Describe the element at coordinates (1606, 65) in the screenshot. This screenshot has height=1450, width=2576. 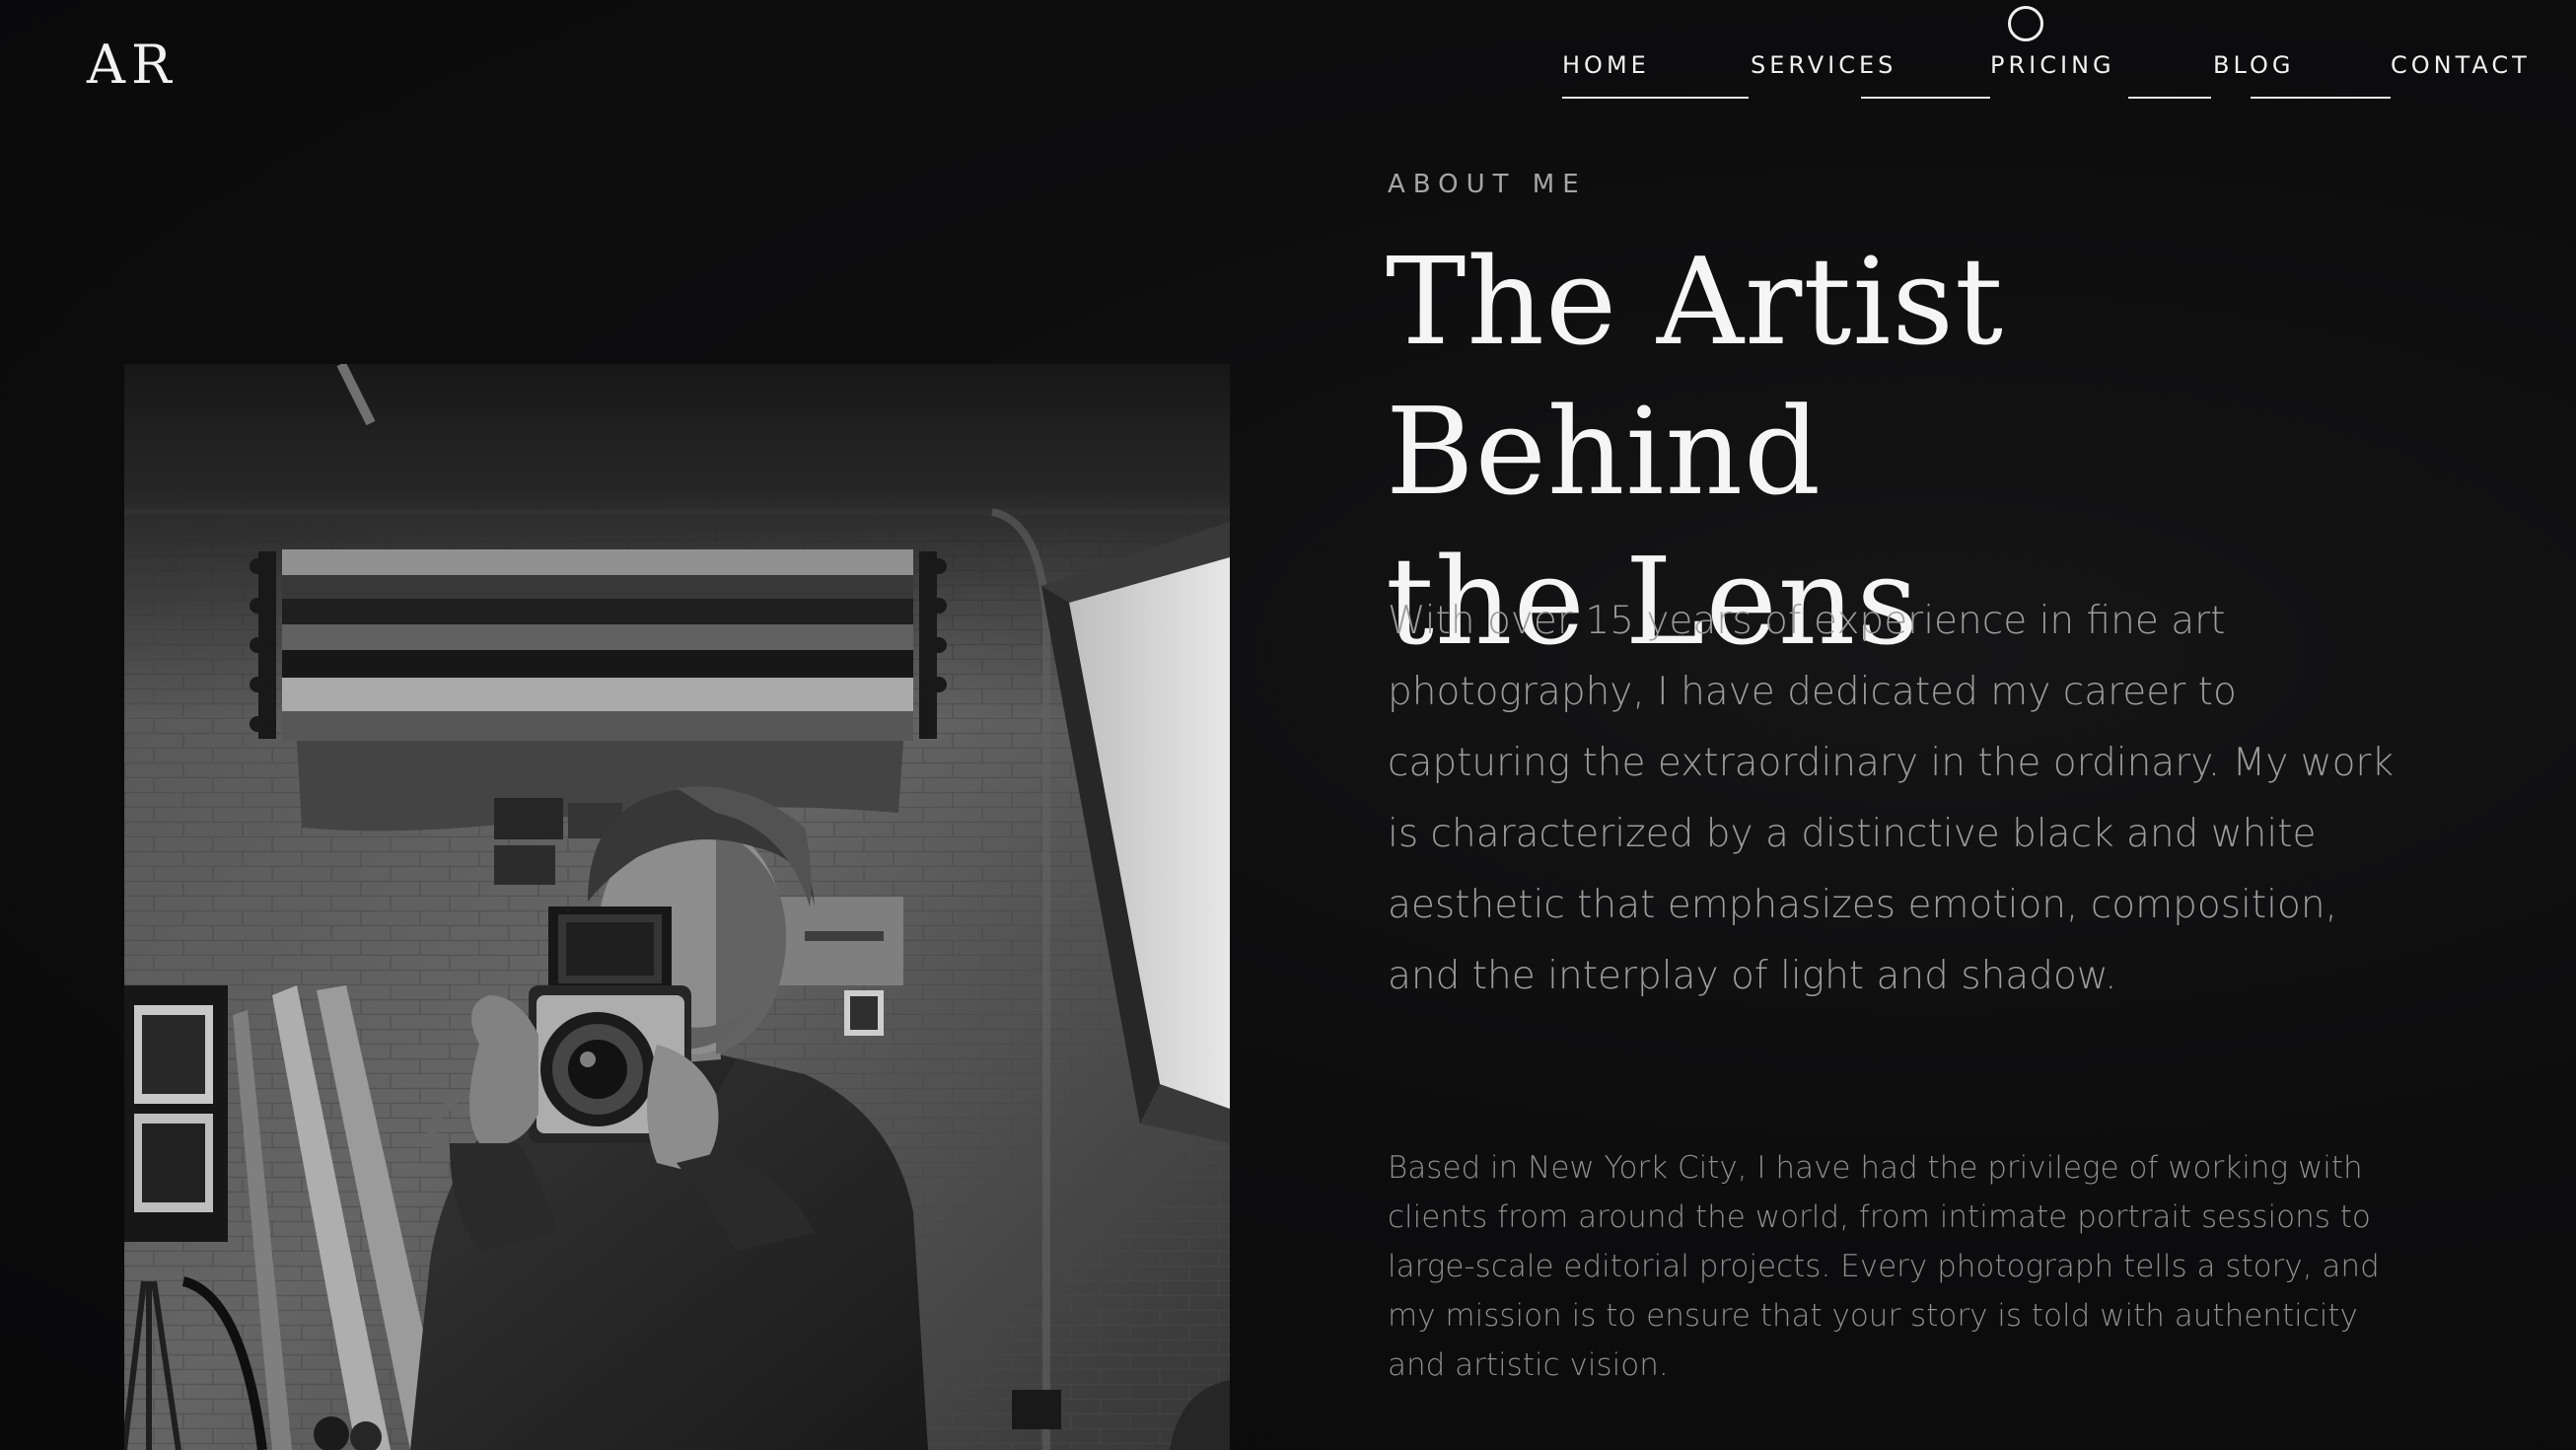
I see `nav-home: HOME` at that location.